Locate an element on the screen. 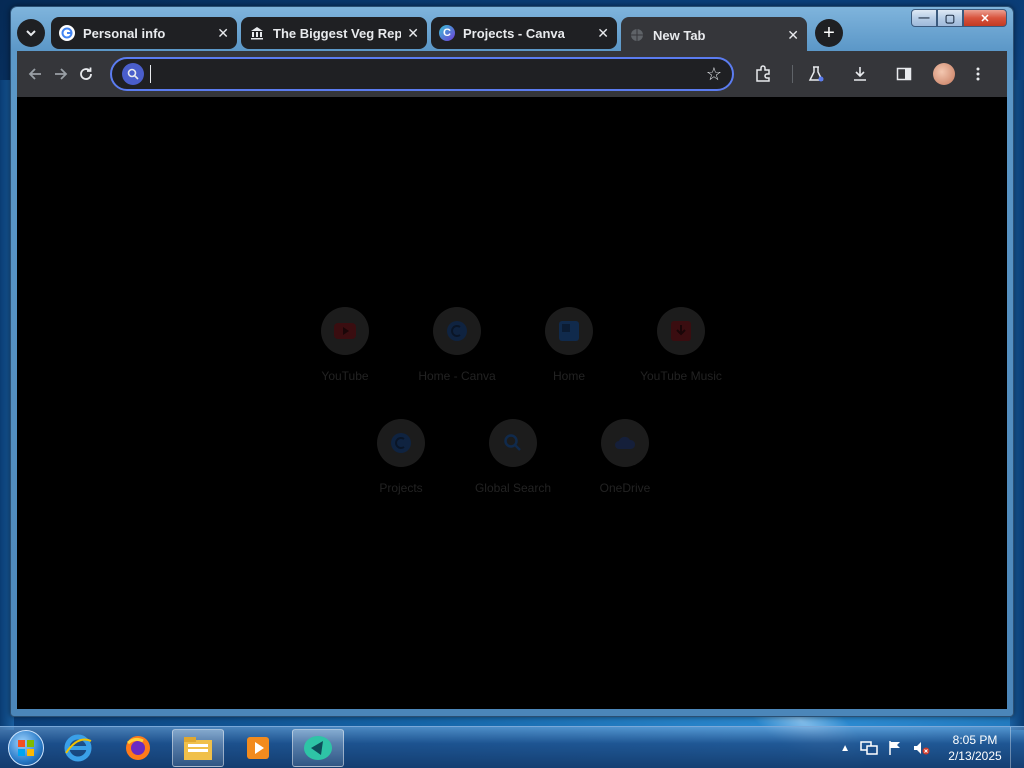 The width and height of the screenshot is (1024, 768). show-hidden-icons-icon: ▲ is located at coordinates (845, 748).